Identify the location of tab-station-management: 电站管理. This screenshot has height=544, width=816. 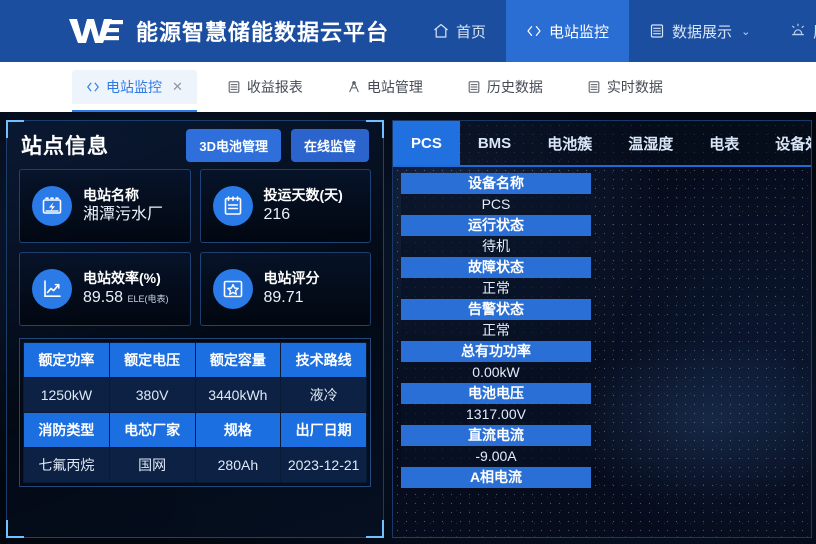
(385, 87).